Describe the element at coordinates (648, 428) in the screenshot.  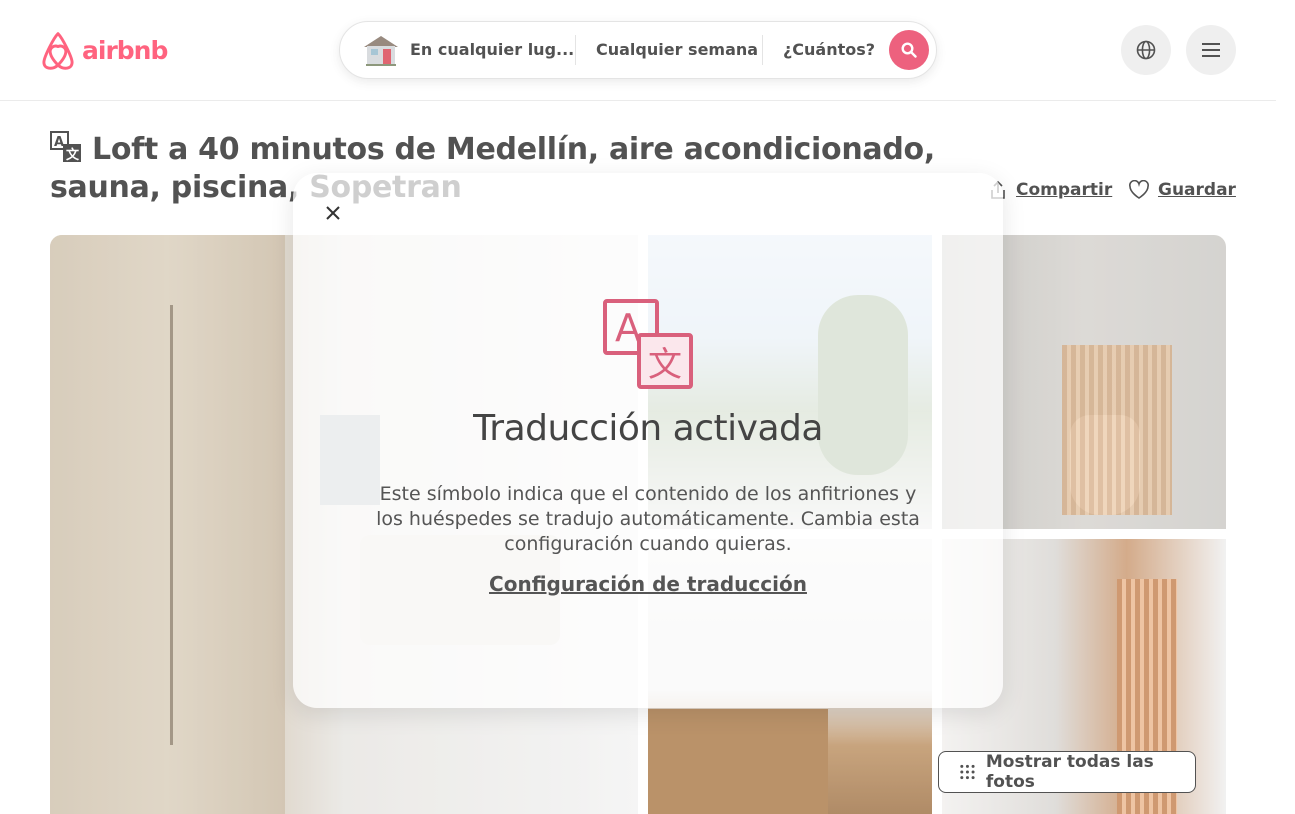
I see `modal-title: Traducción activada` at that location.